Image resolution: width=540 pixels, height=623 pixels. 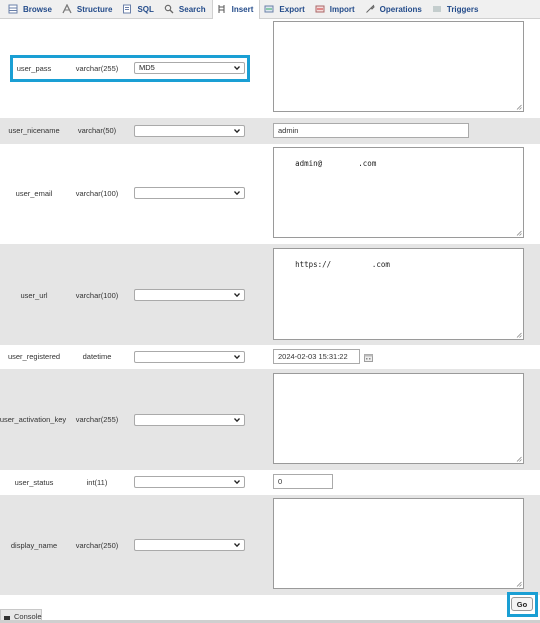 What do you see at coordinates (462, 9) in the screenshot?
I see `tab-label: Triggers` at bounding box center [462, 9].